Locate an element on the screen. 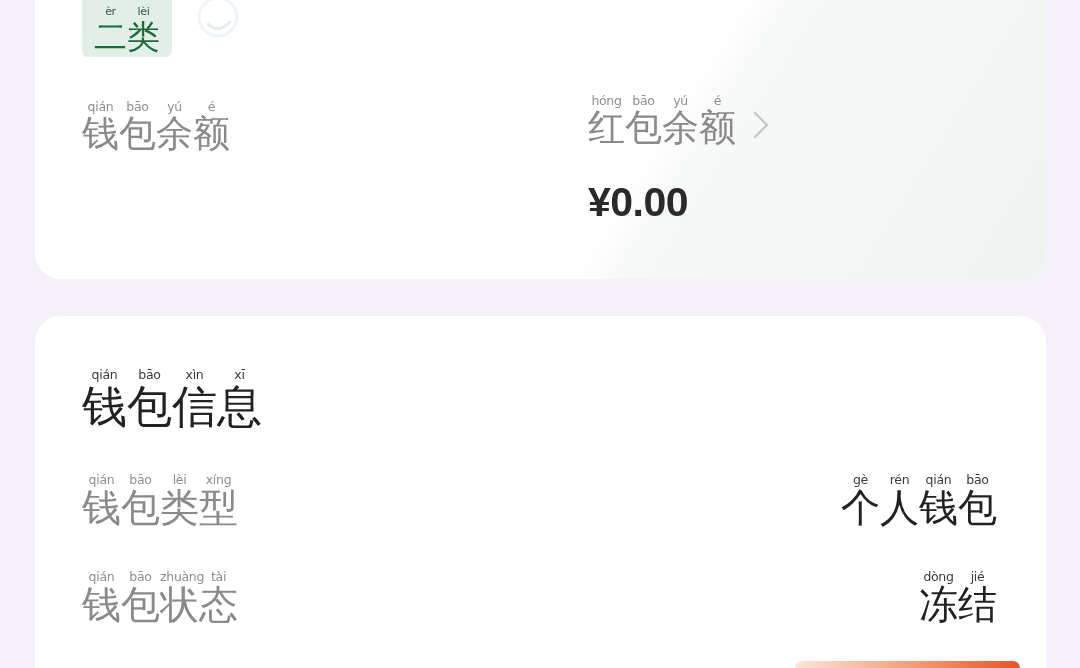 This screenshot has width=1080, height=668. badge-text: 二类 is located at coordinates (127, 37).